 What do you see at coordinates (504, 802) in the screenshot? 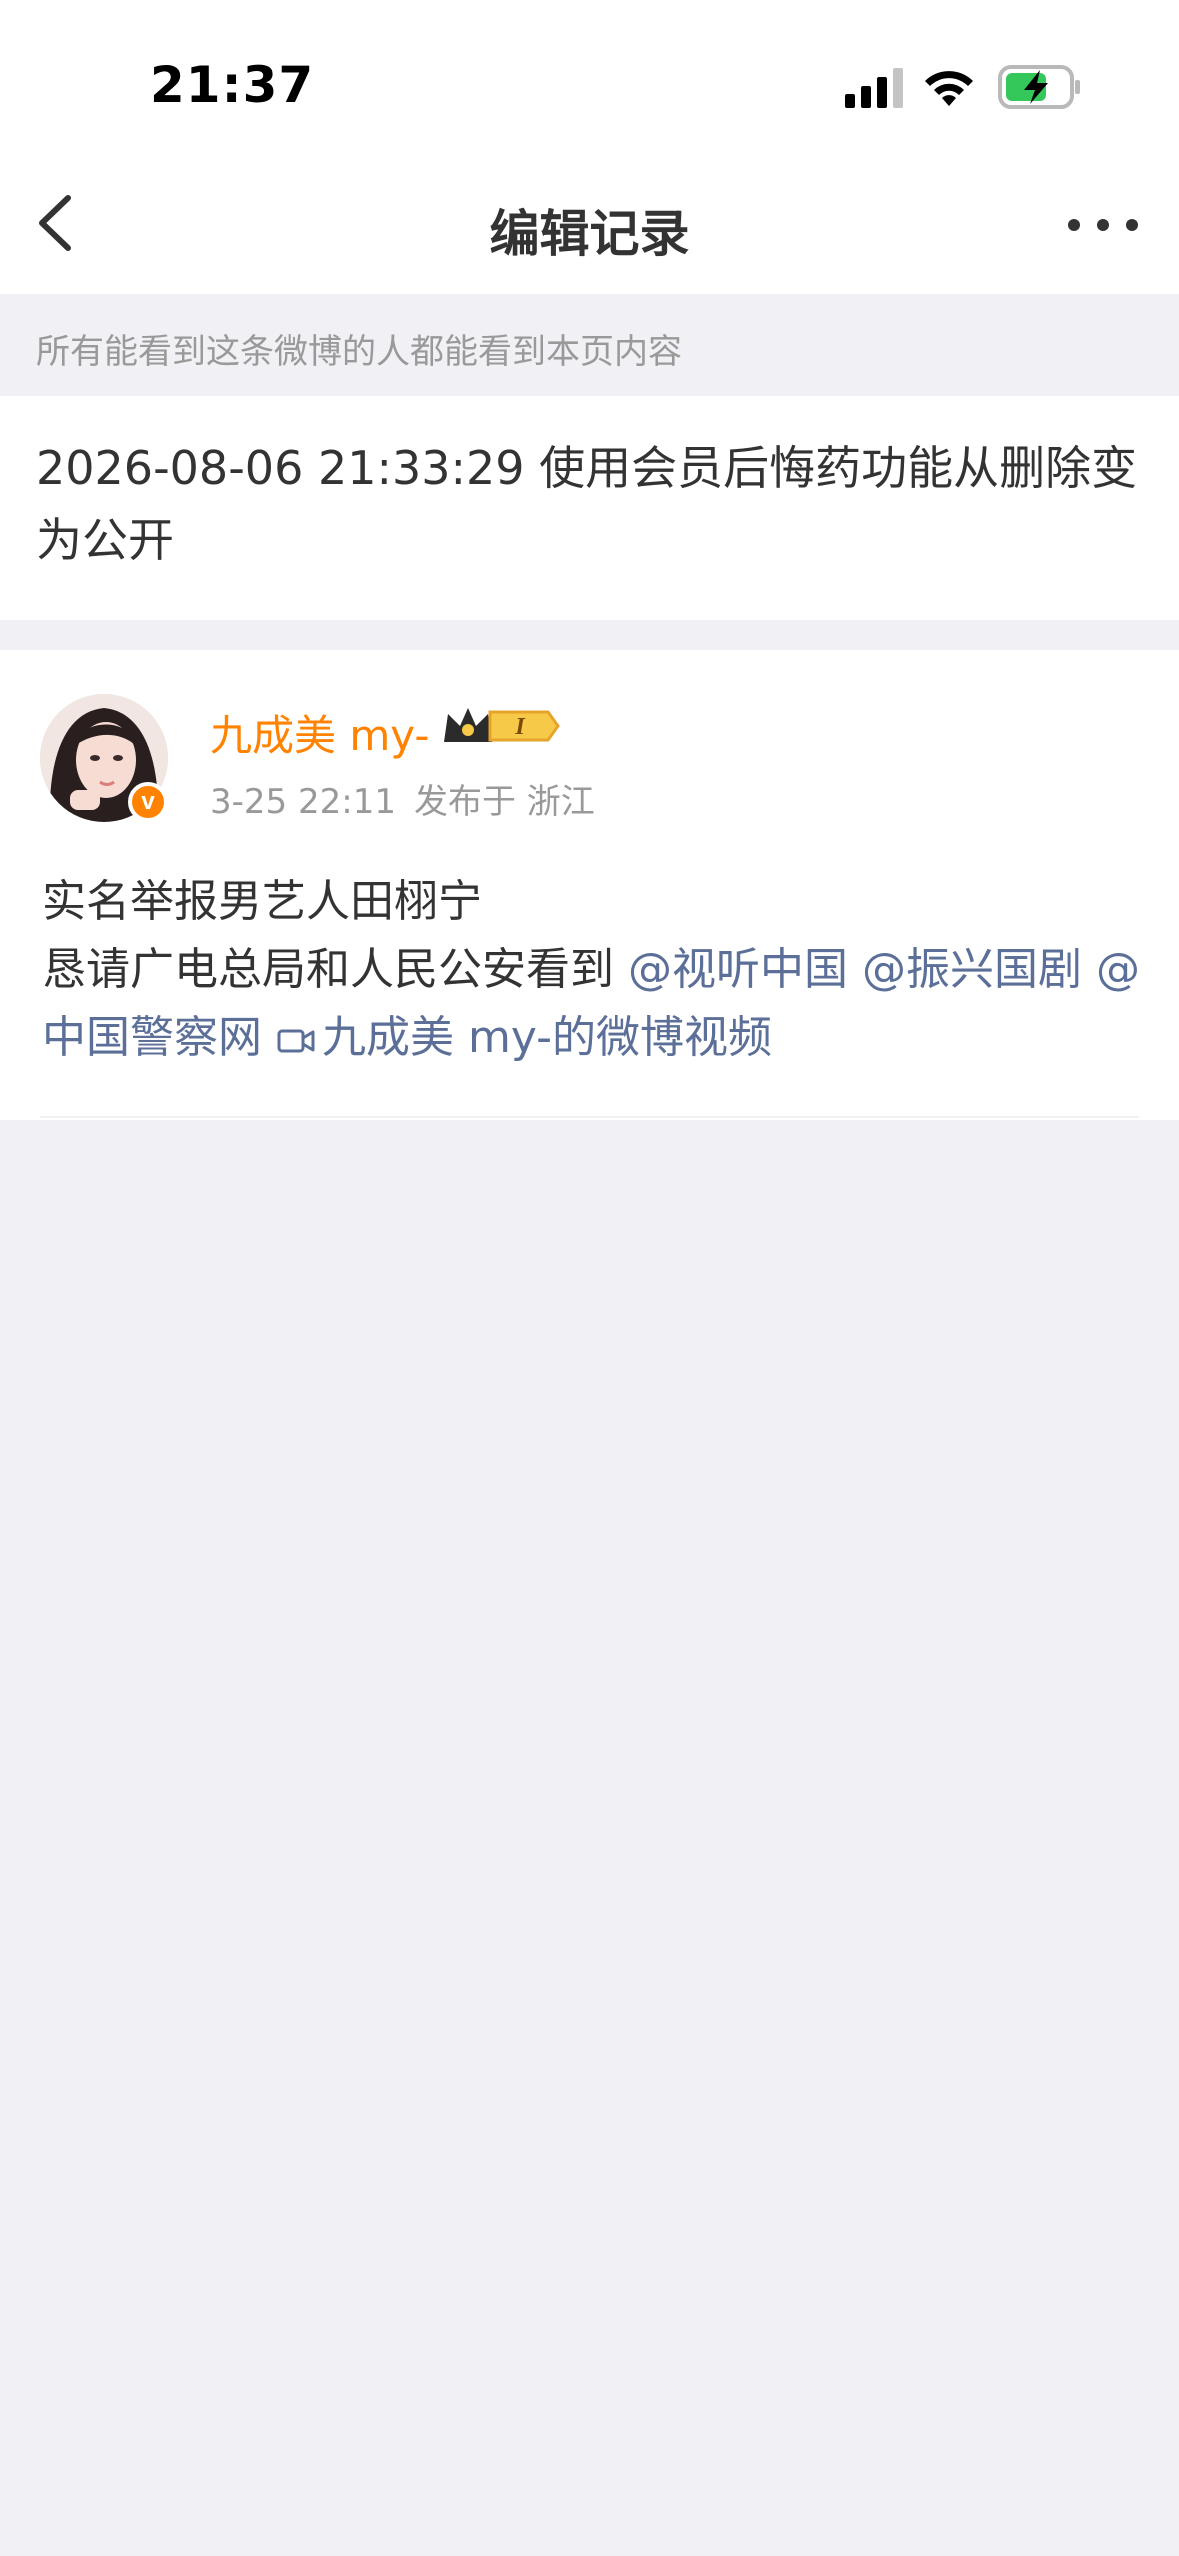
I see `post-location: 发布于 浙江` at bounding box center [504, 802].